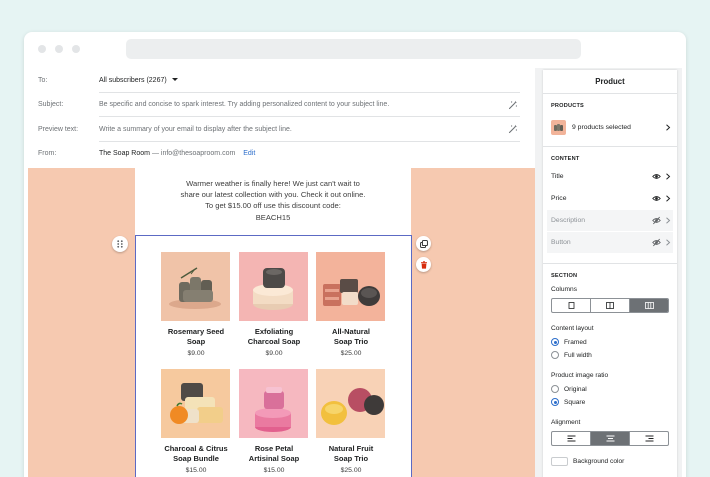 The height and width of the screenshot is (477, 710). What do you see at coordinates (571, 305) in the screenshot?
I see `columns-1-option` at bounding box center [571, 305].